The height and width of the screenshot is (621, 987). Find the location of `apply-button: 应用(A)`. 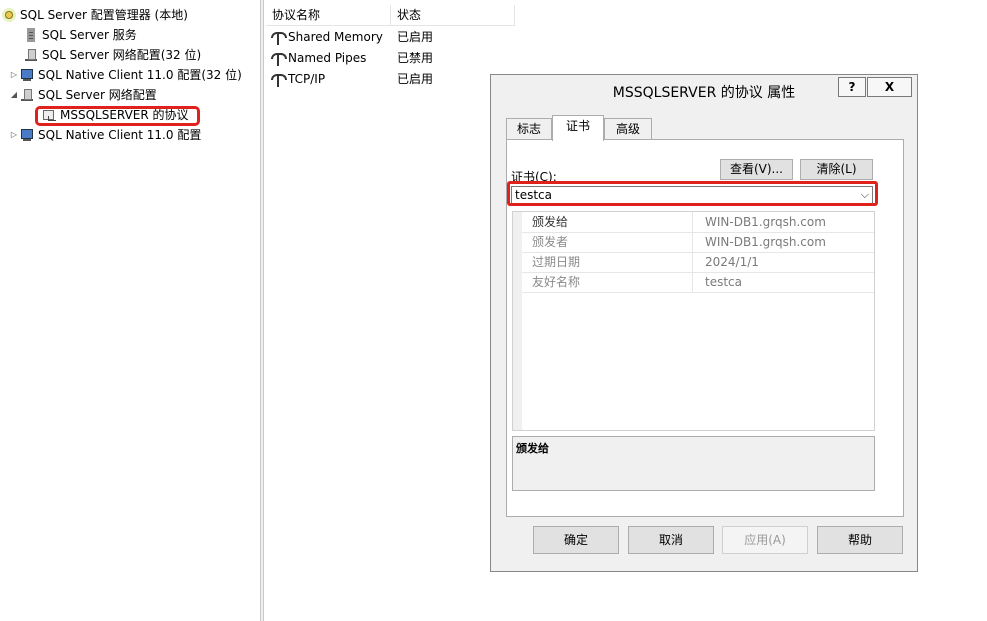

apply-button: 应用(A) is located at coordinates (765, 540).